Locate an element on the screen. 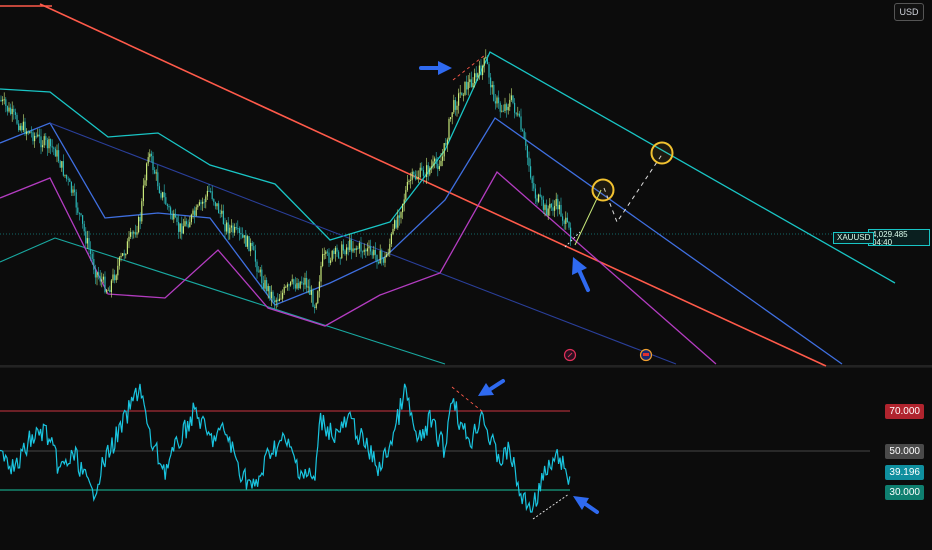  price-badge: XAUUSD 4,029.485 04:40 is located at coordinates (881, 238).